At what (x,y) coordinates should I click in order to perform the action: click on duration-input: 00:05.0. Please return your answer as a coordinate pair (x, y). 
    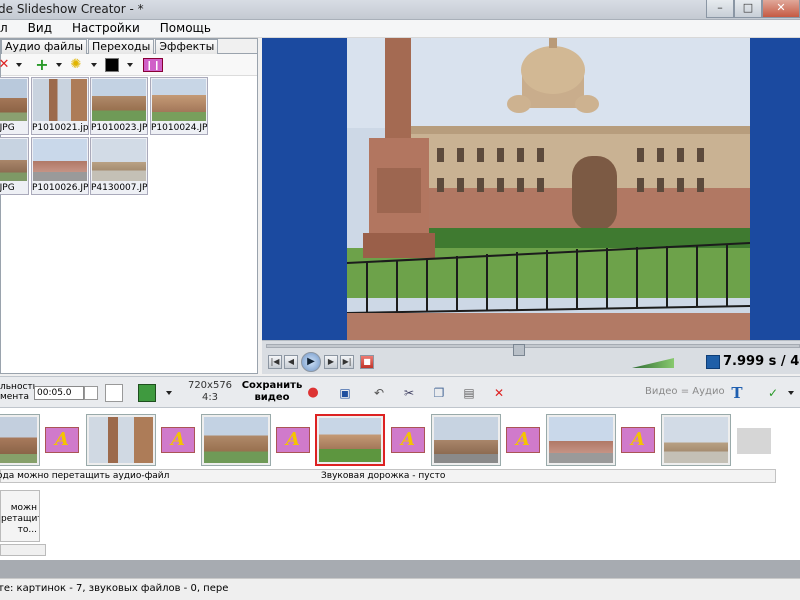
    Looking at the image, I should click on (59, 393).